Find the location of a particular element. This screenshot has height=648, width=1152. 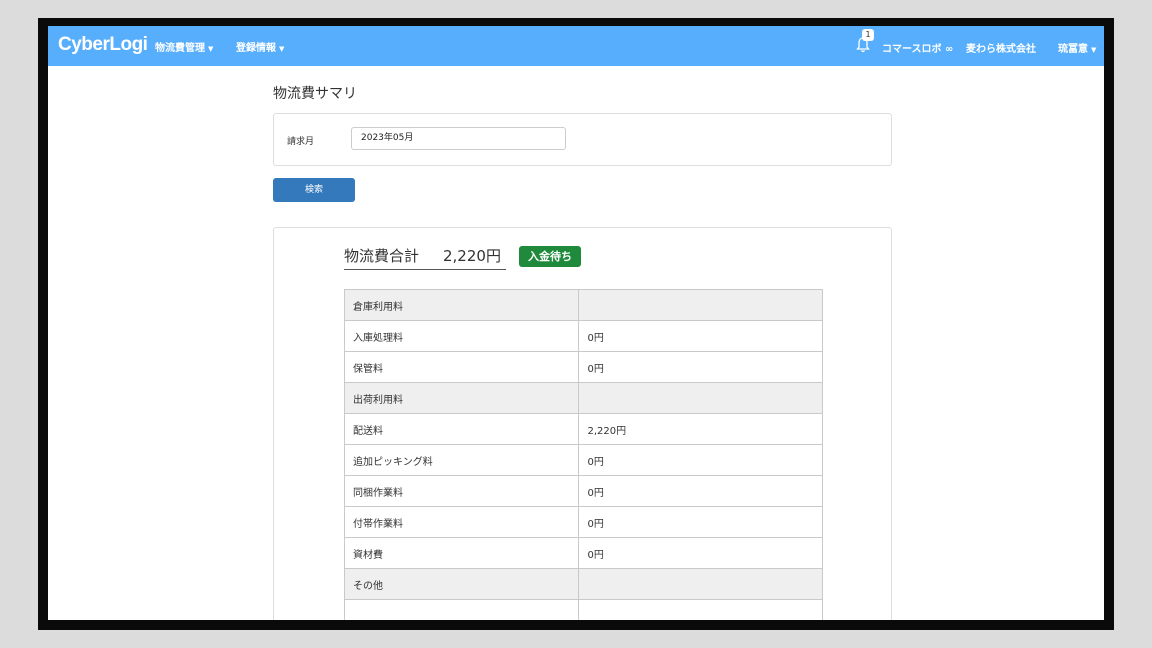

fee-row: 追加ピッキング料 0円 is located at coordinates (583, 460).